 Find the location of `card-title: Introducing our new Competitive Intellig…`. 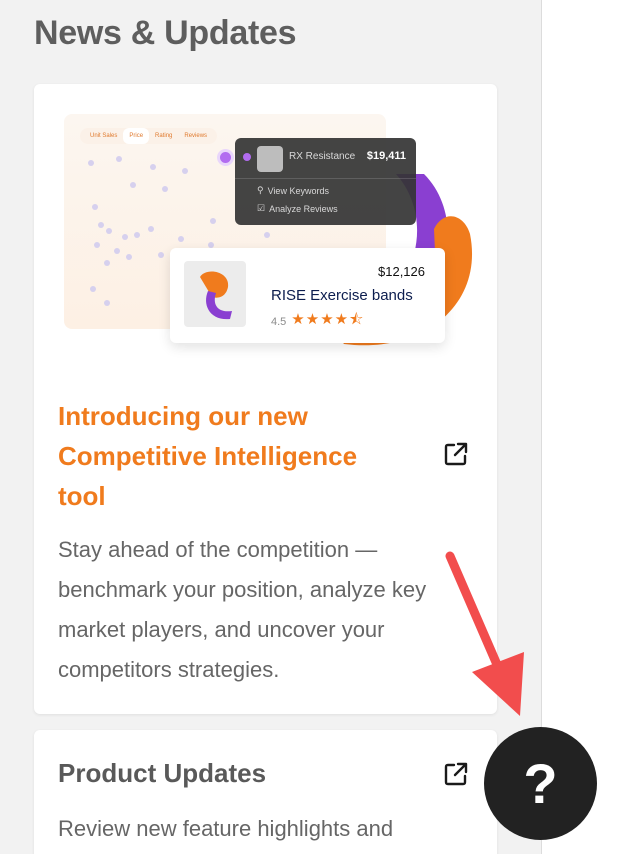

card-title: Introducing our new Competitive Intellig… is located at coordinates (228, 456).